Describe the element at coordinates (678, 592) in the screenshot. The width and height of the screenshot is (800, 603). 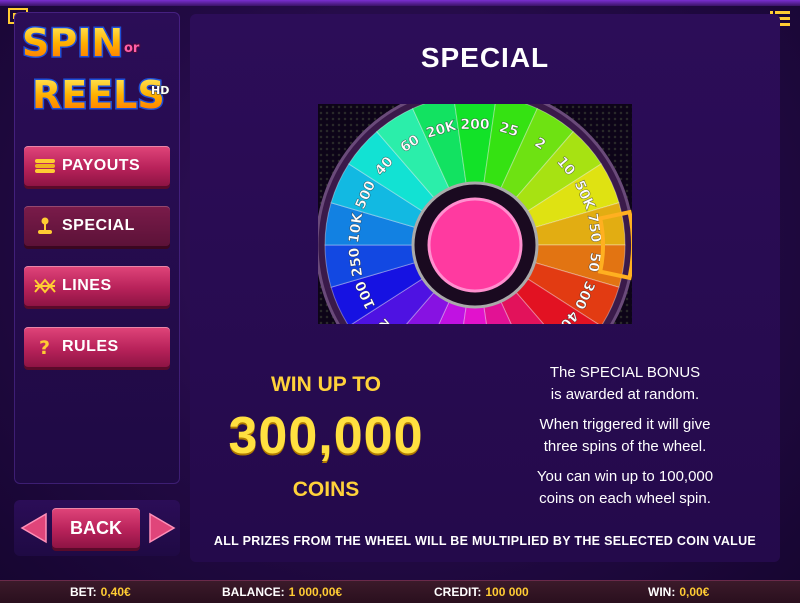
I see `win-display: WIN: 0,00€` at that location.